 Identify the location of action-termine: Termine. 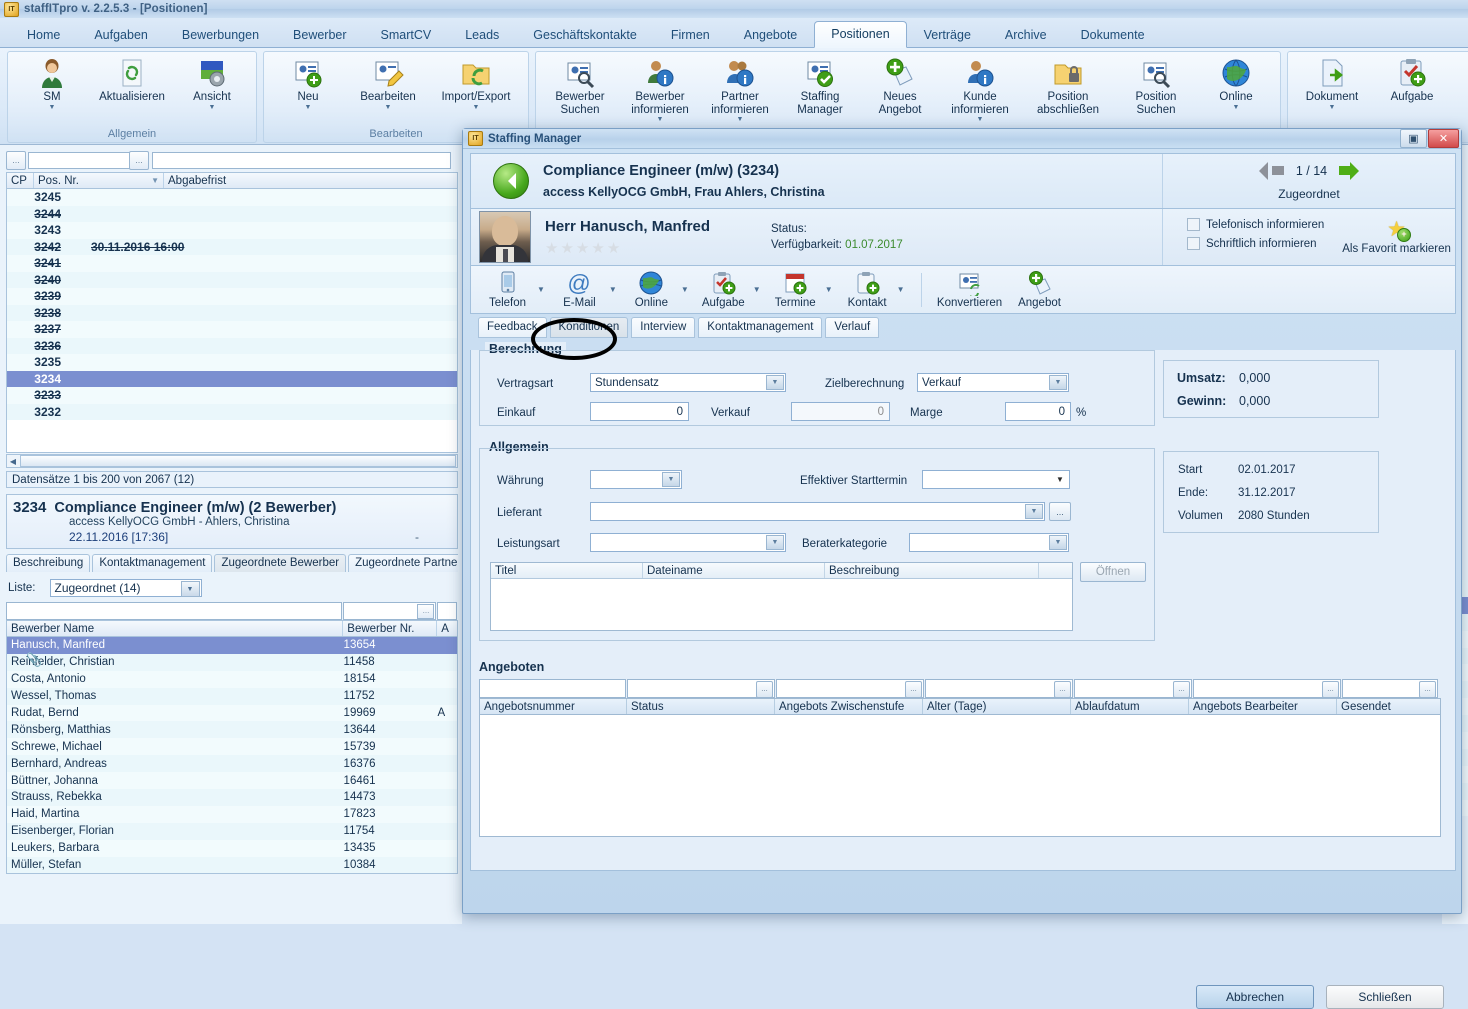
(795, 289).